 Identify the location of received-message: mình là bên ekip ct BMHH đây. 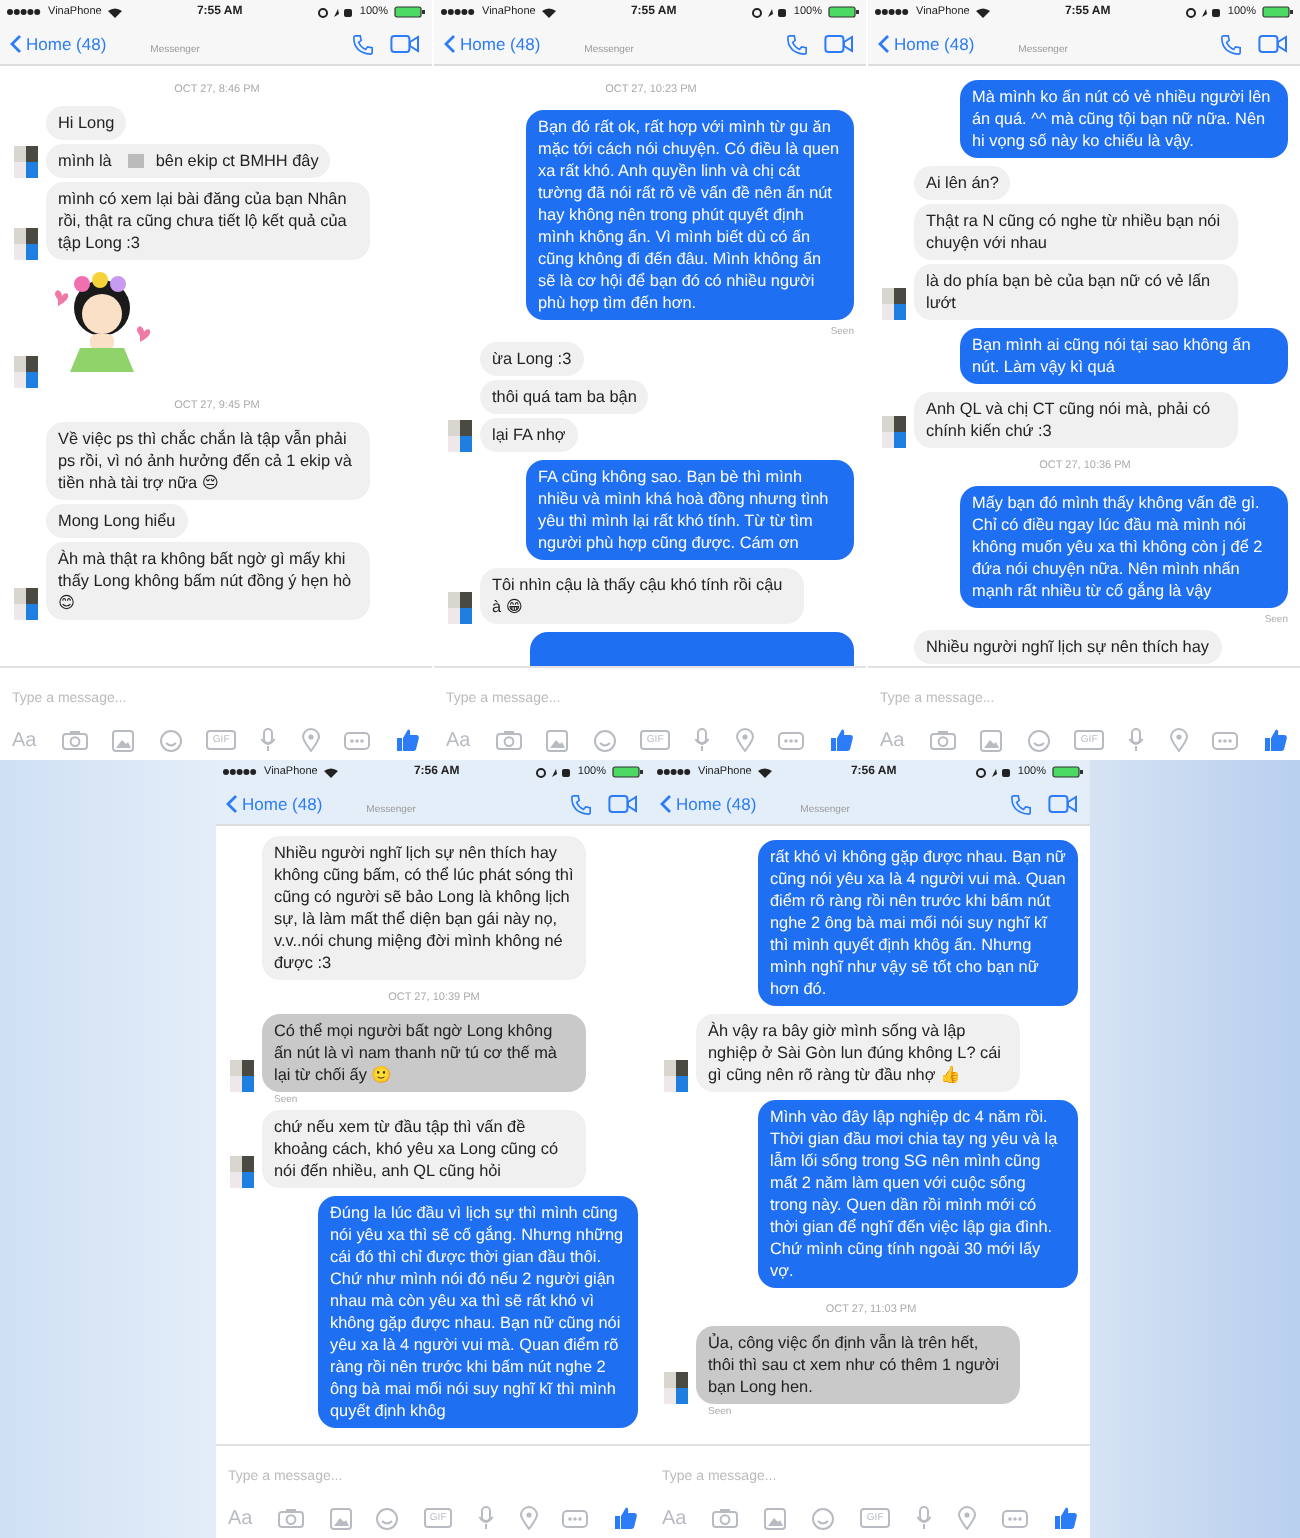
(188, 161).